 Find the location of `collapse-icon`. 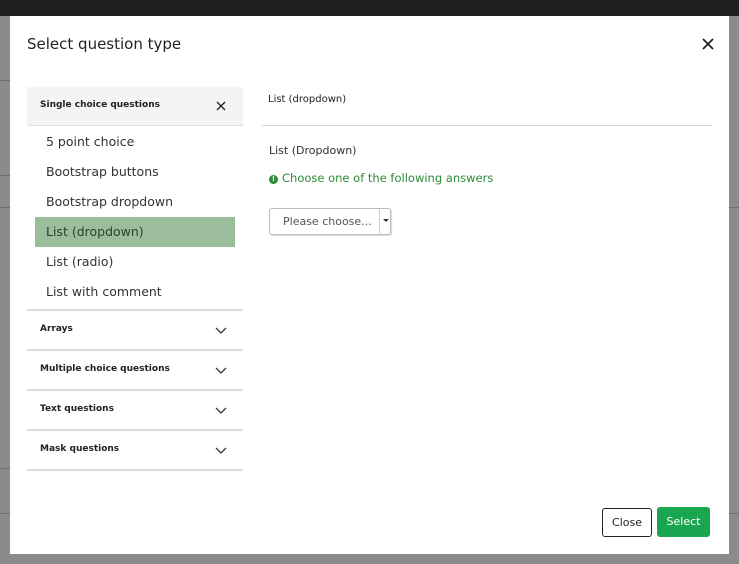

collapse-icon is located at coordinates (221, 107).